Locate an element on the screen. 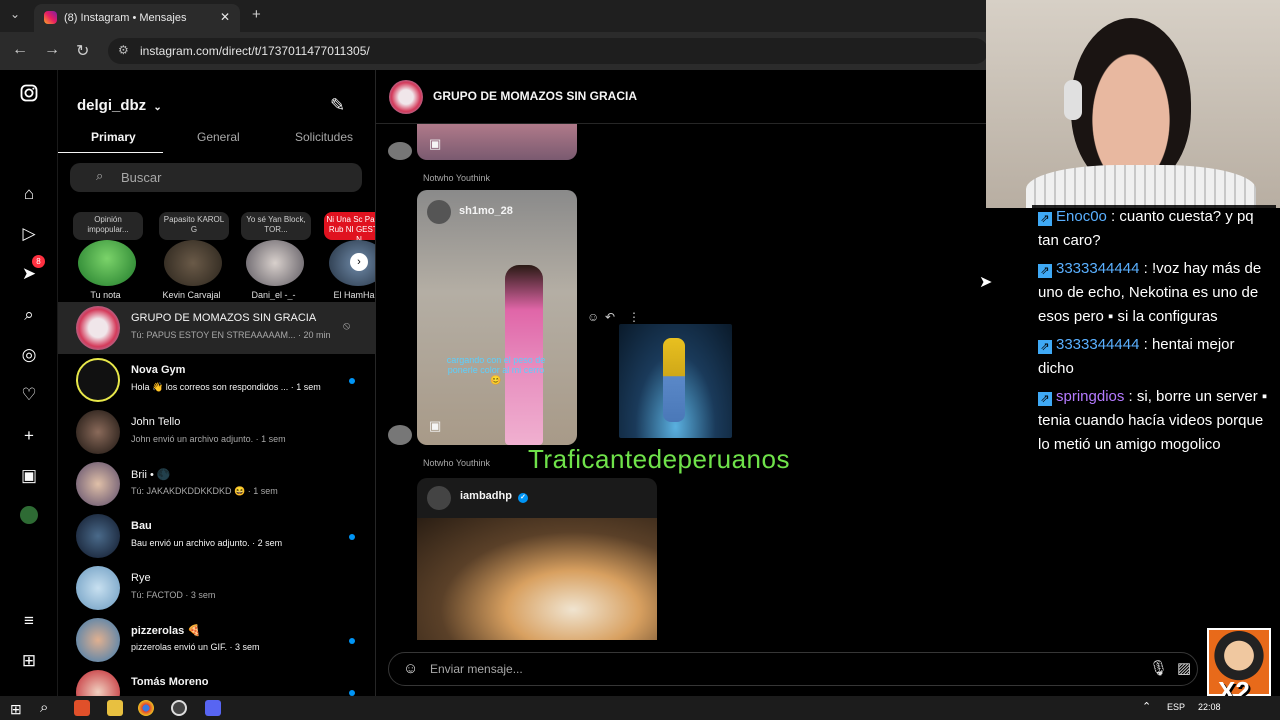  tab-general: General is located at coordinates (218, 137).